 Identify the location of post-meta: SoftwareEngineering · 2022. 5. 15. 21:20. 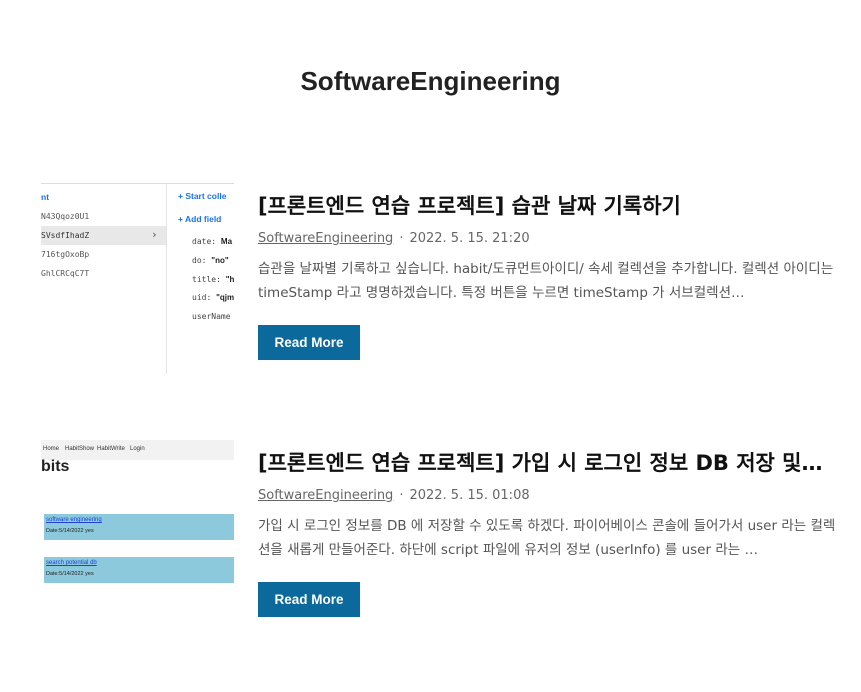
(394, 238).